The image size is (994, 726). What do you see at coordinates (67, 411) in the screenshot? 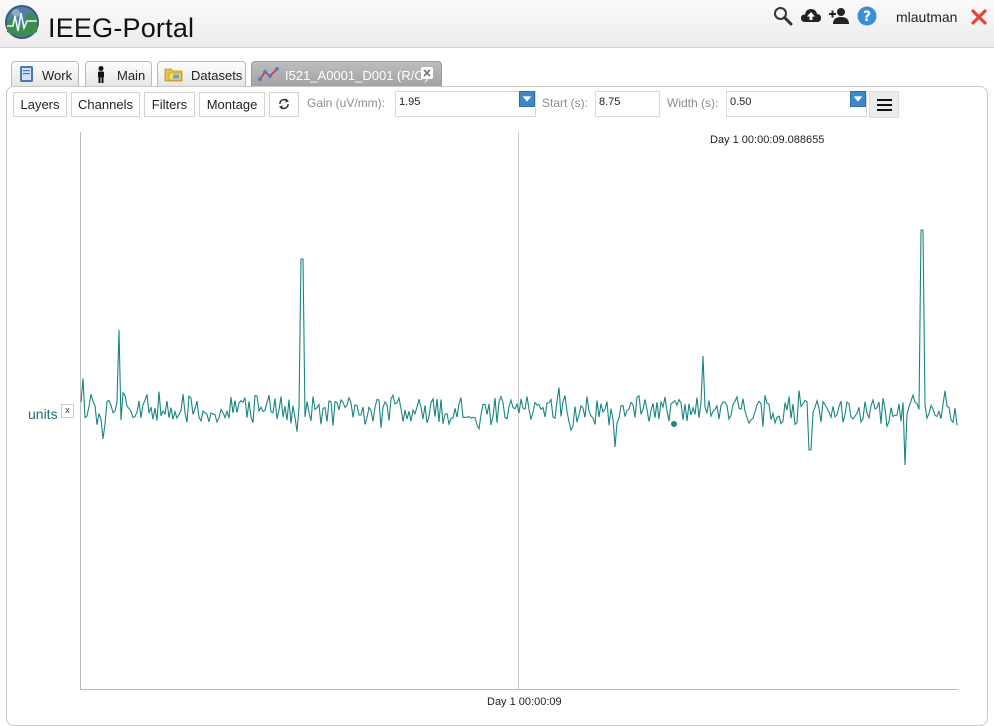
I see `channel-remove-button: x` at bounding box center [67, 411].